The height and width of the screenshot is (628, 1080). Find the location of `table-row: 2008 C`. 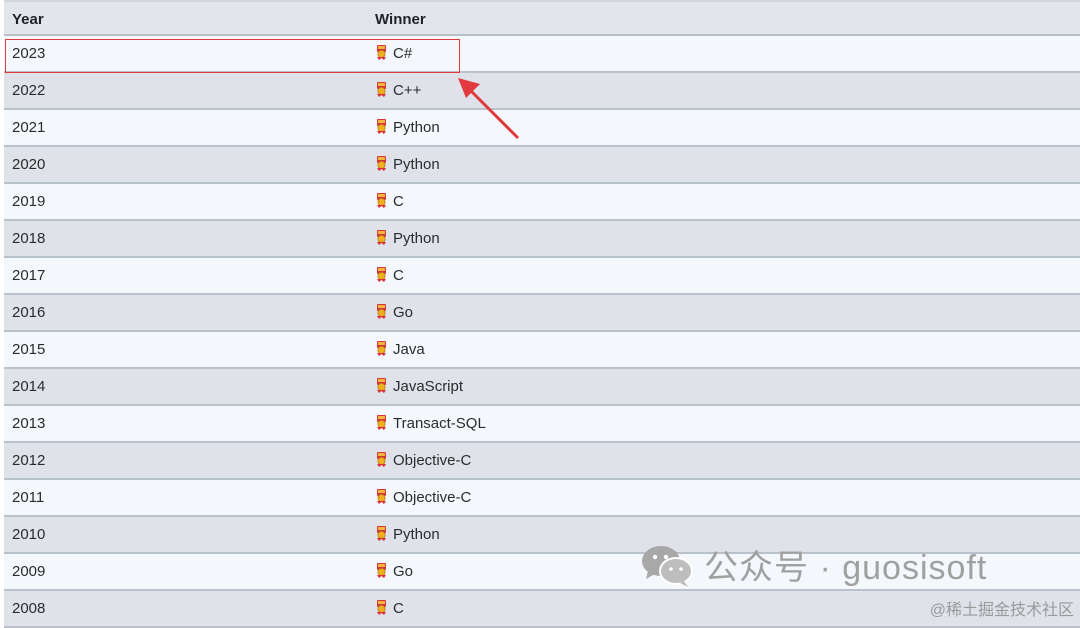

table-row: 2008 C is located at coordinates (542, 609).